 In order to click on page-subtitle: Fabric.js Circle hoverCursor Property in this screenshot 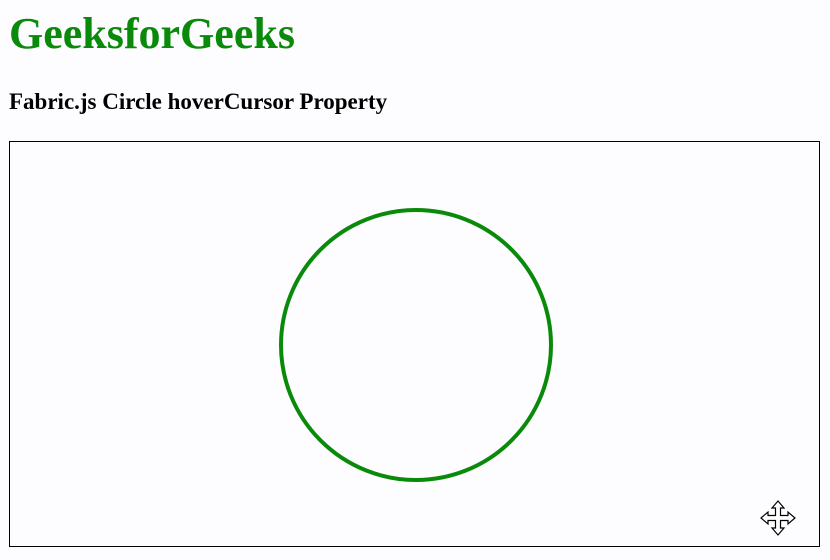, I will do `click(198, 101)`.